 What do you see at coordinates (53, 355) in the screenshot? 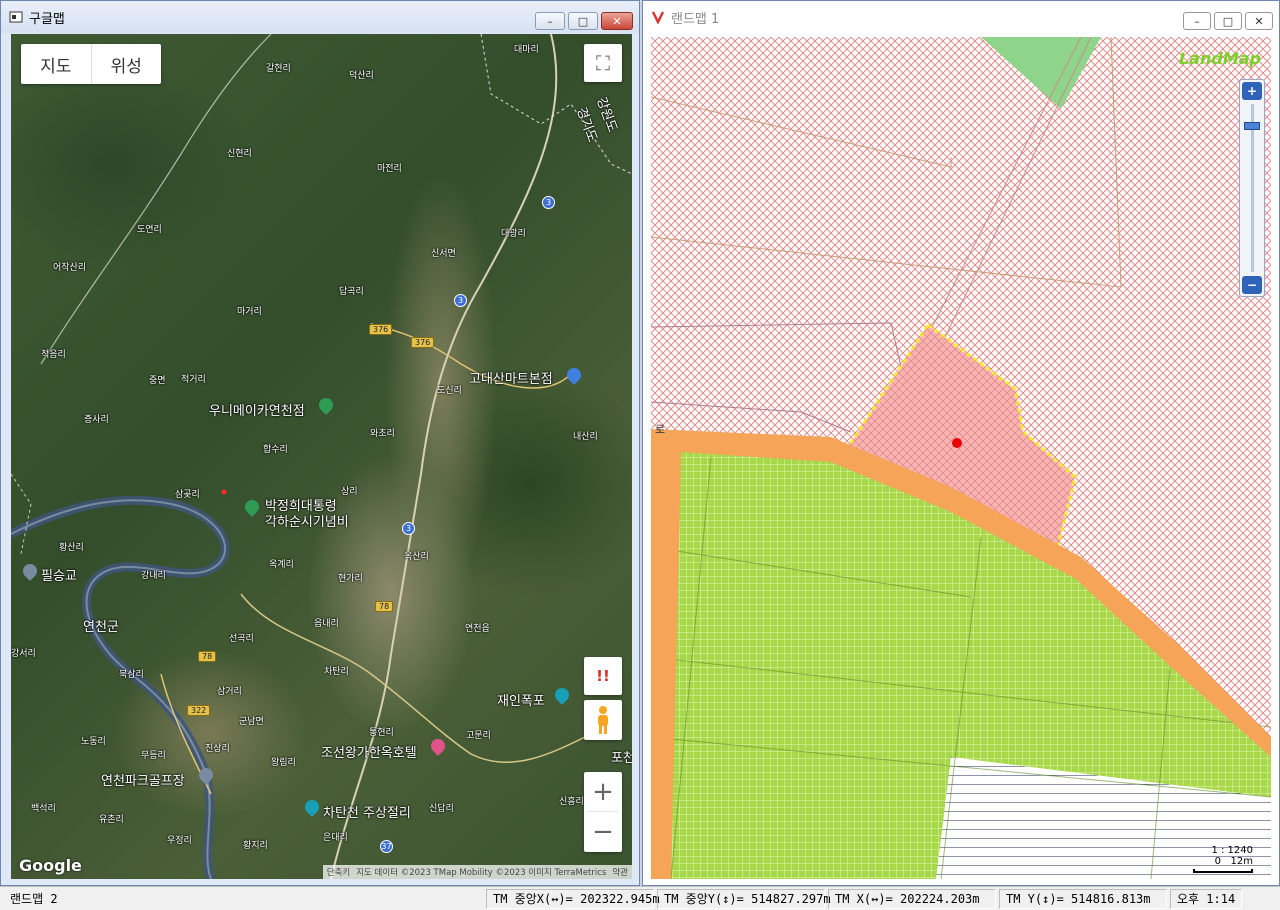
I see `place-label: 적음리` at bounding box center [53, 355].